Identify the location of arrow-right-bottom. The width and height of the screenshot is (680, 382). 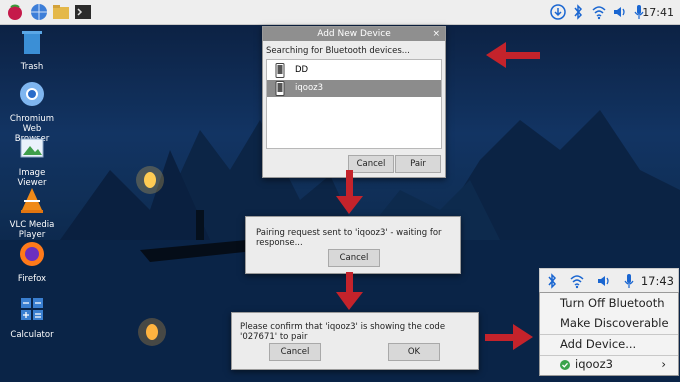
(509, 337).